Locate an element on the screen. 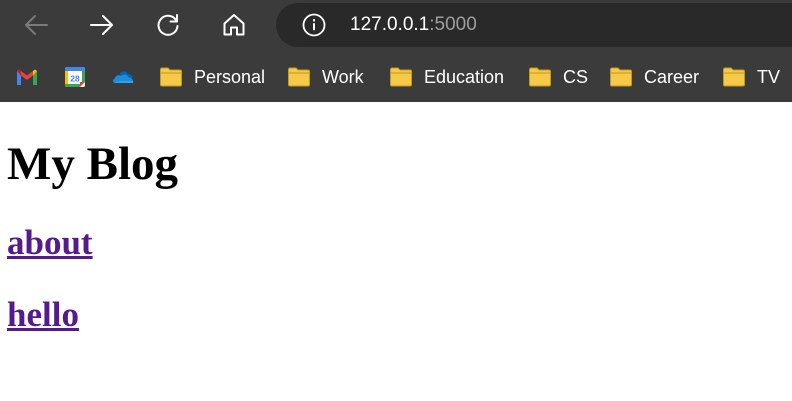 The width and height of the screenshot is (792, 401). gmail-icon is located at coordinates (27, 77).